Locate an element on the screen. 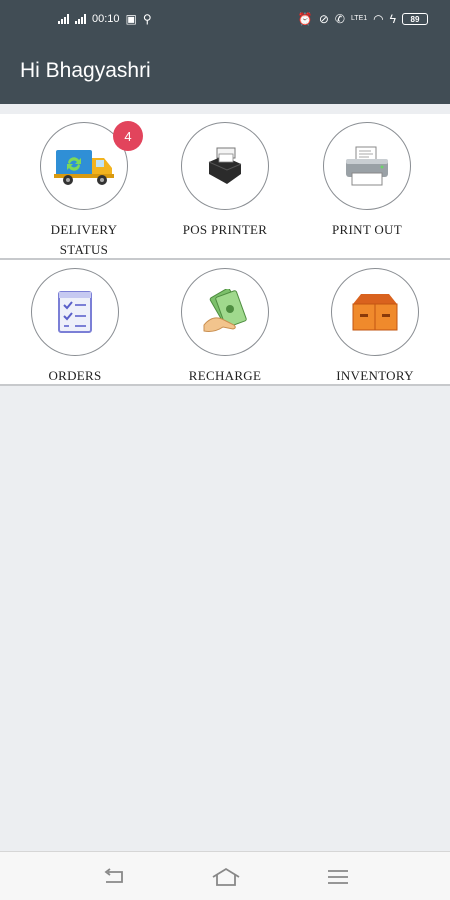 The image size is (450, 900). menu-icon is located at coordinates (338, 877).